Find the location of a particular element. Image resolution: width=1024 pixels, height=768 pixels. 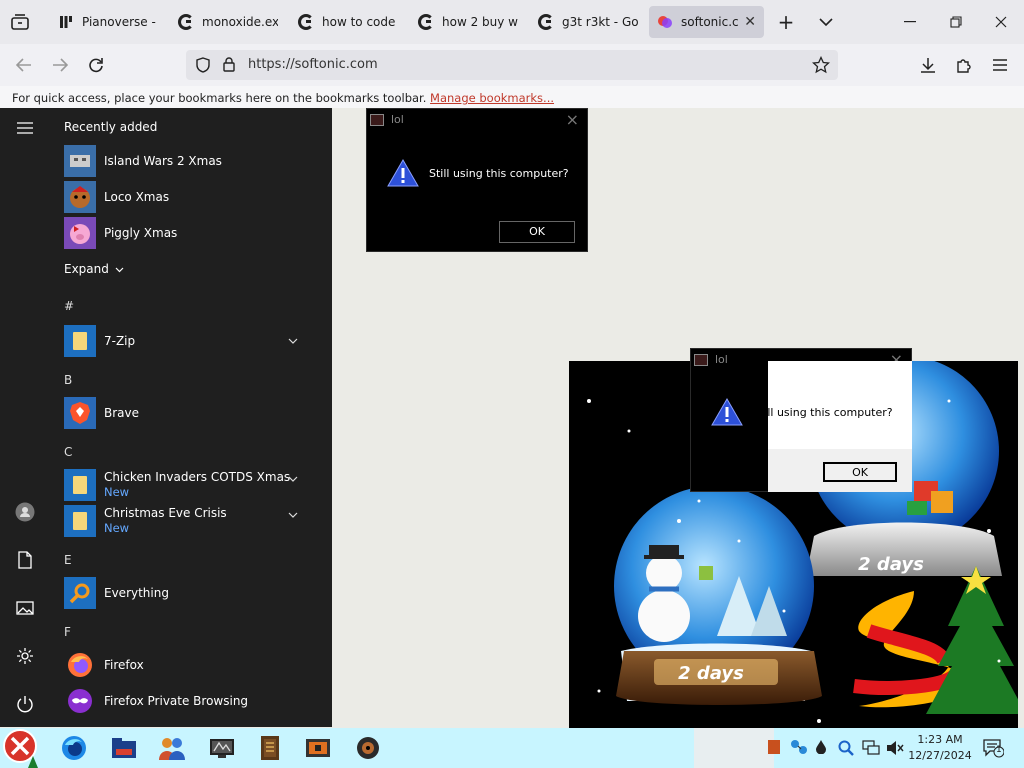

close-tab-icon: ✕ is located at coordinates (750, 22).